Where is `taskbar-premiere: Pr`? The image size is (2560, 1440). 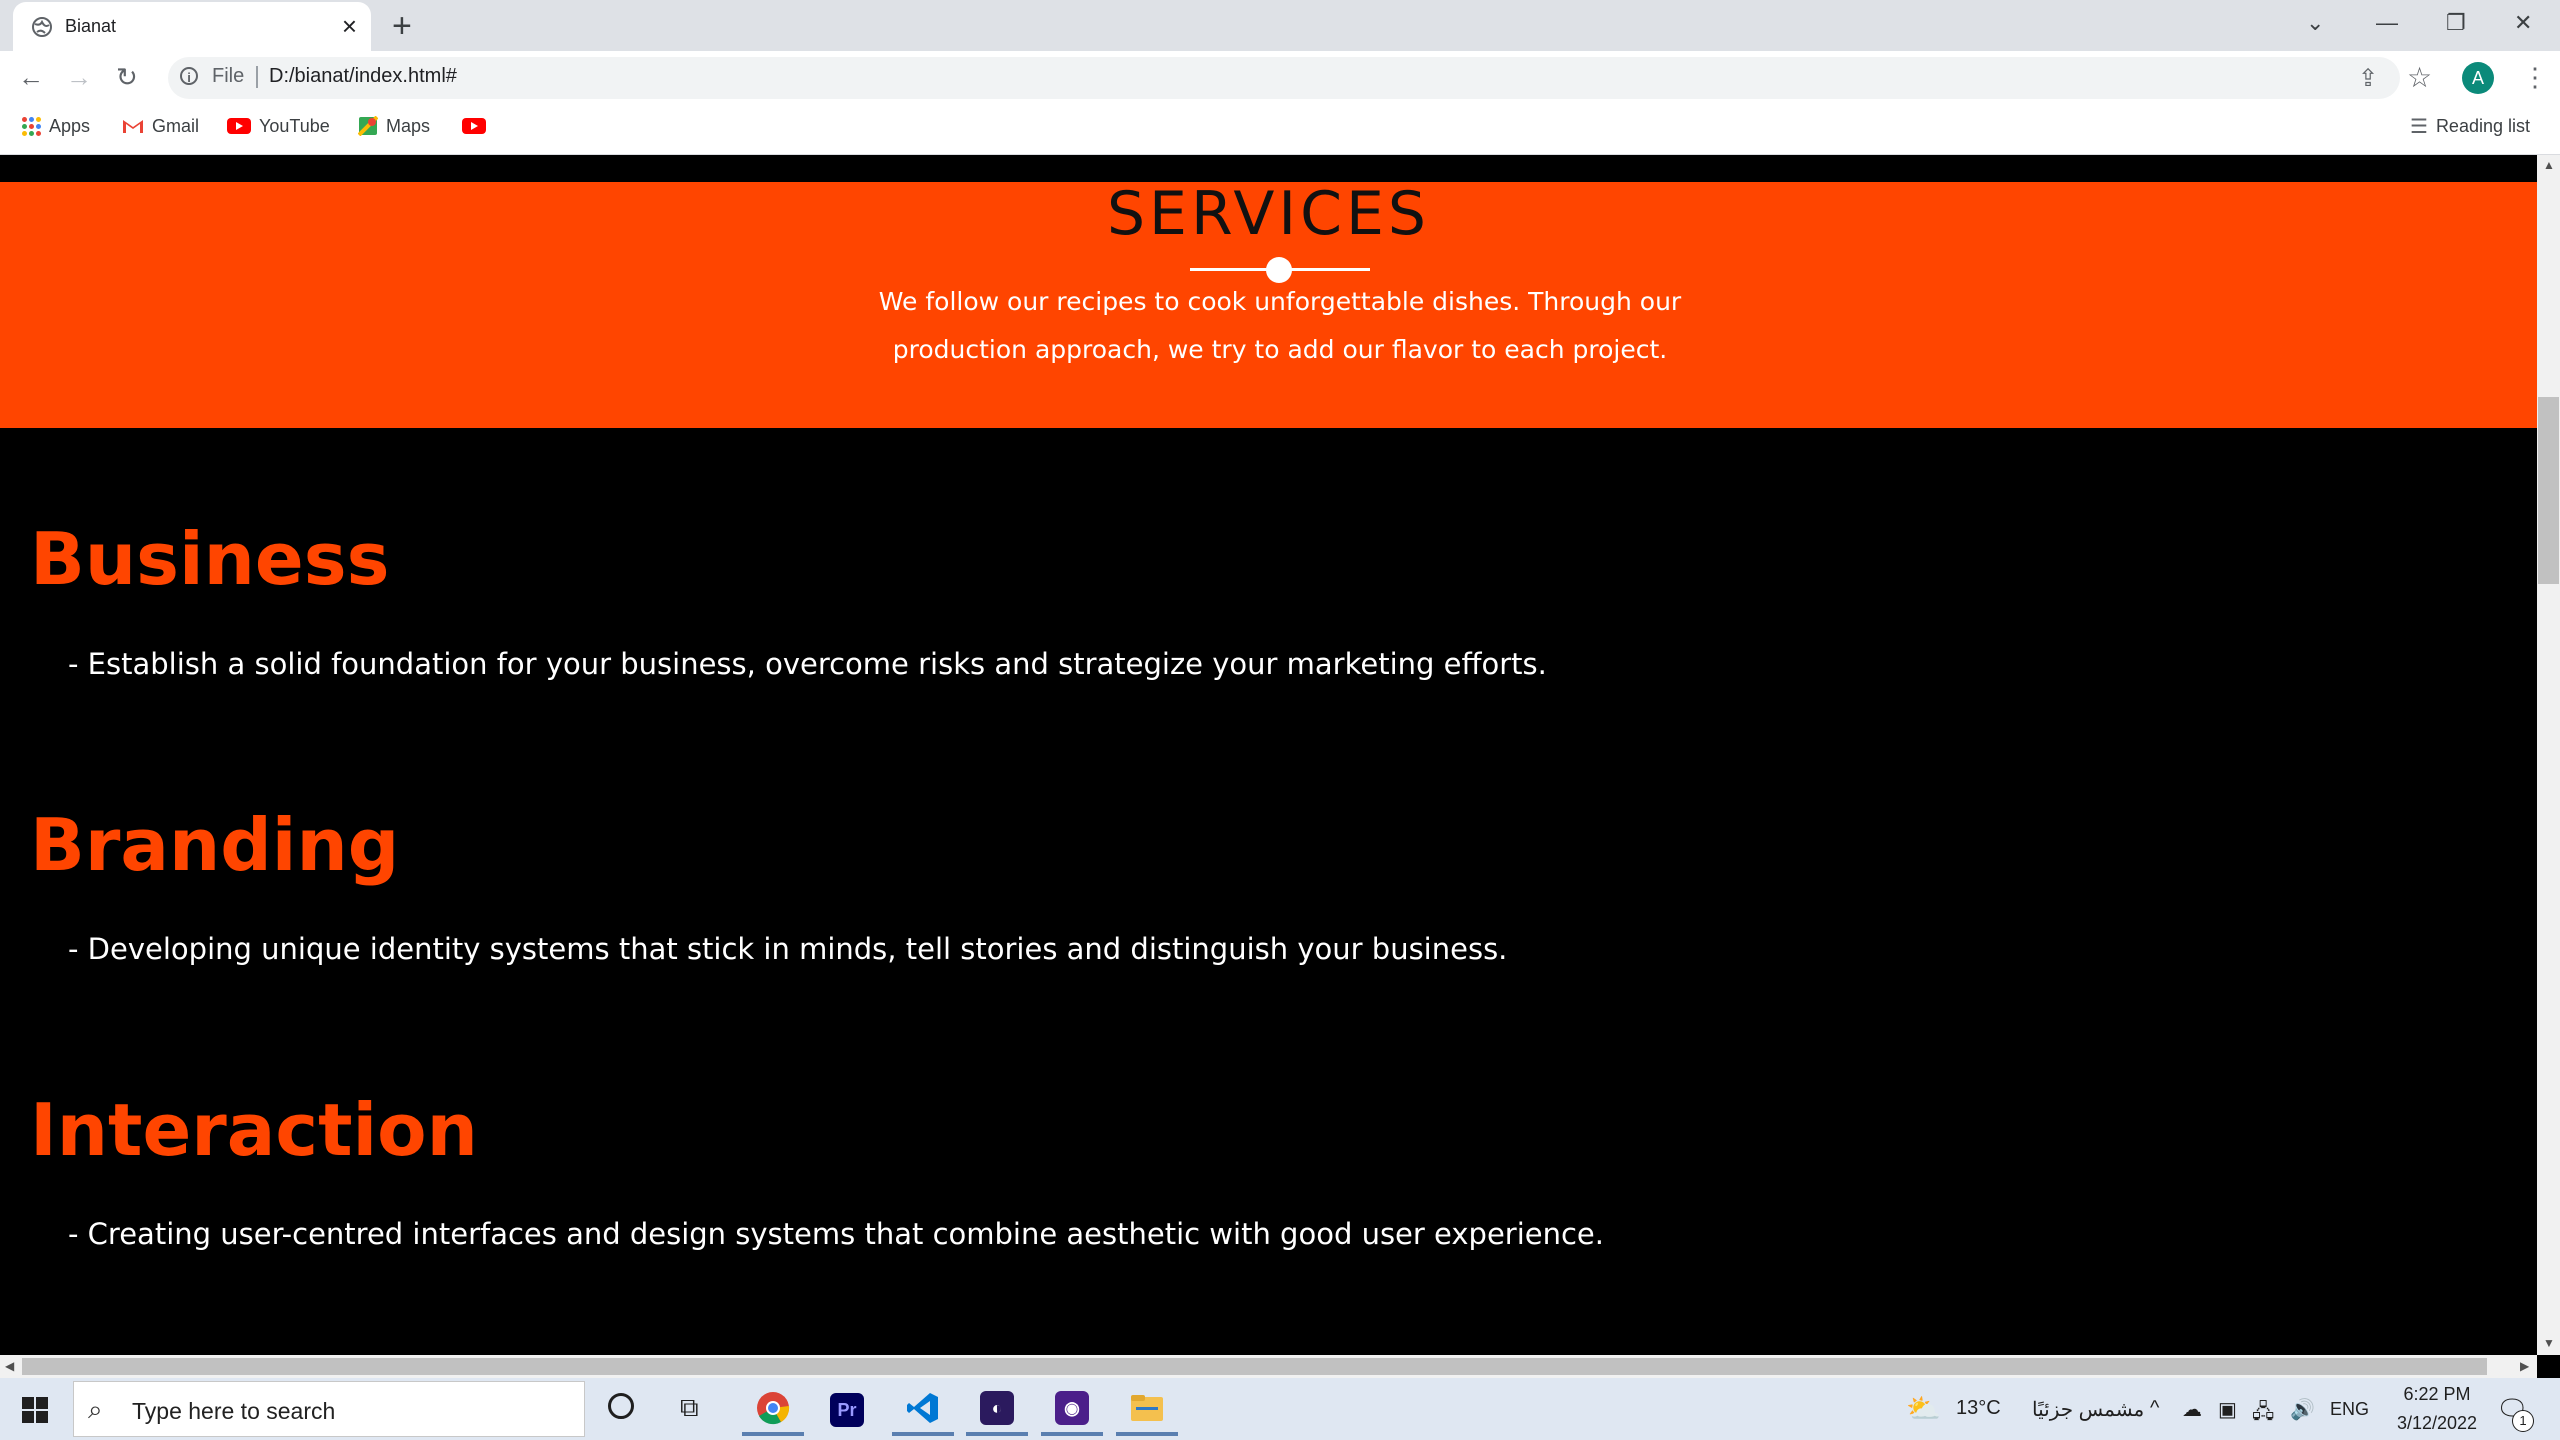 taskbar-premiere: Pr is located at coordinates (847, 1410).